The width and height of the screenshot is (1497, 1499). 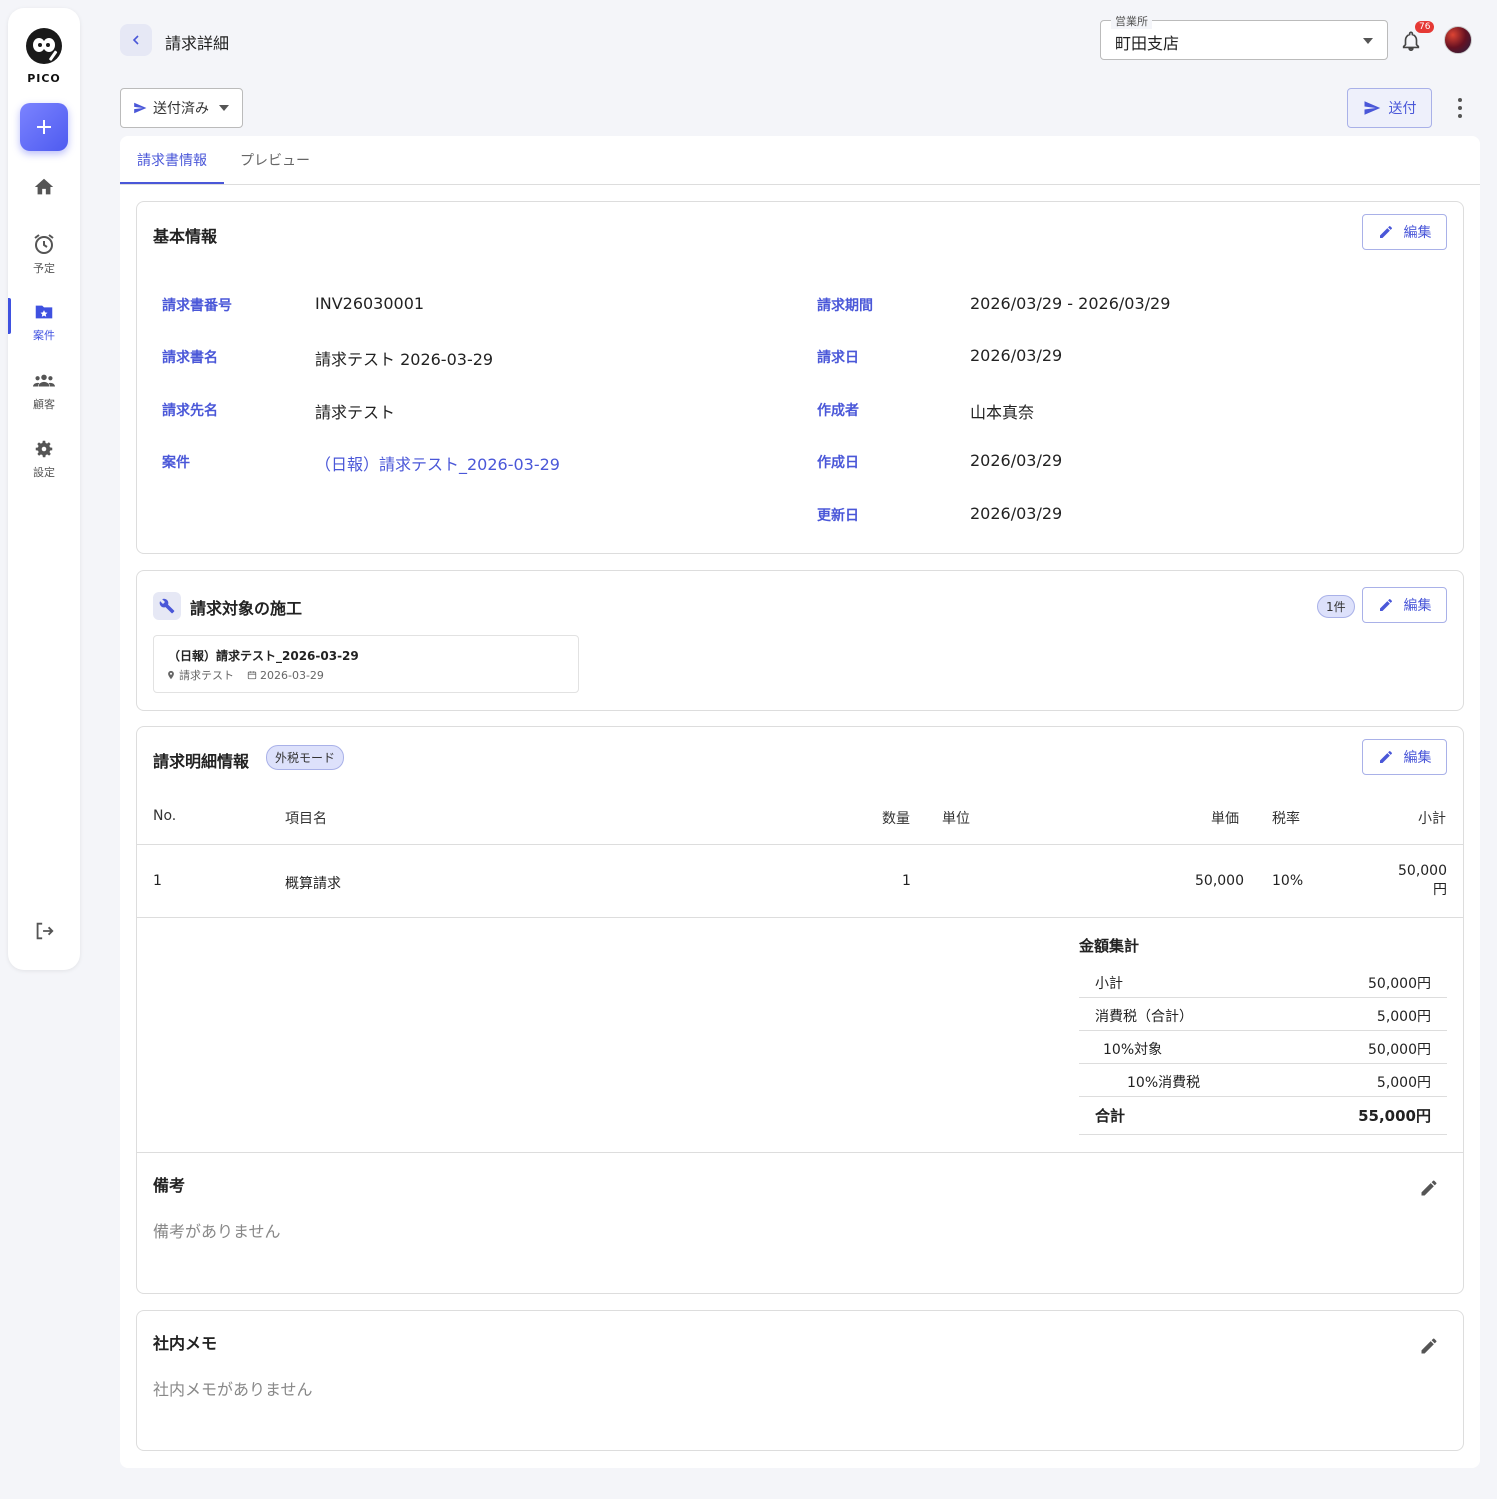 What do you see at coordinates (1131, 21) in the screenshot?
I see `office-select-label: 営業所` at bounding box center [1131, 21].